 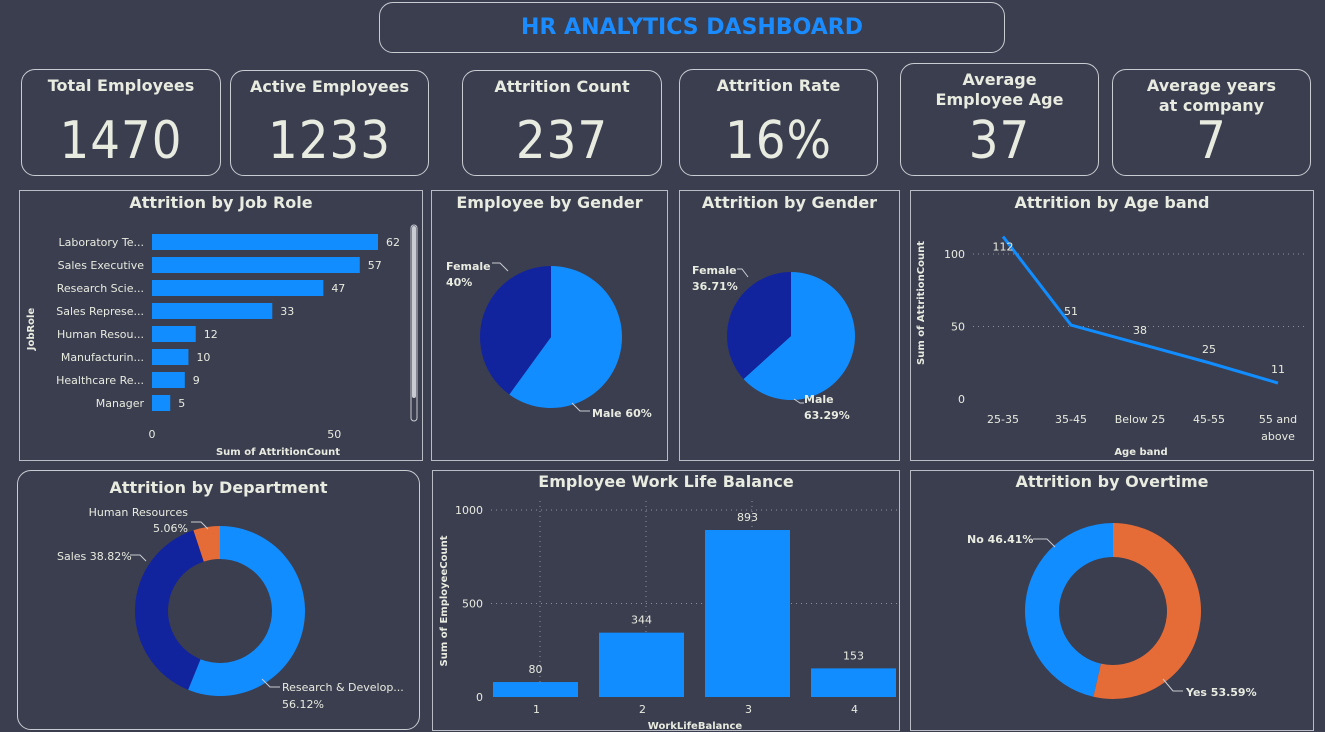 What do you see at coordinates (827, 415) in the screenshot?
I see `pie-label-male: 63.29%` at bounding box center [827, 415].